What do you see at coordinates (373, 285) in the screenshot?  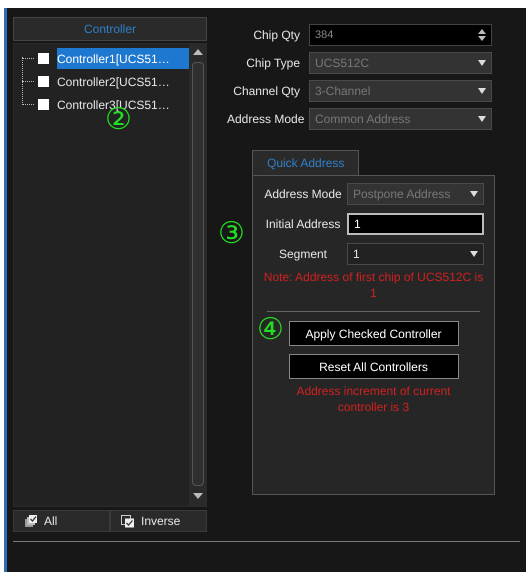 I see `note-text: Note: Address of first chip of UCS512C is 1` at bounding box center [373, 285].